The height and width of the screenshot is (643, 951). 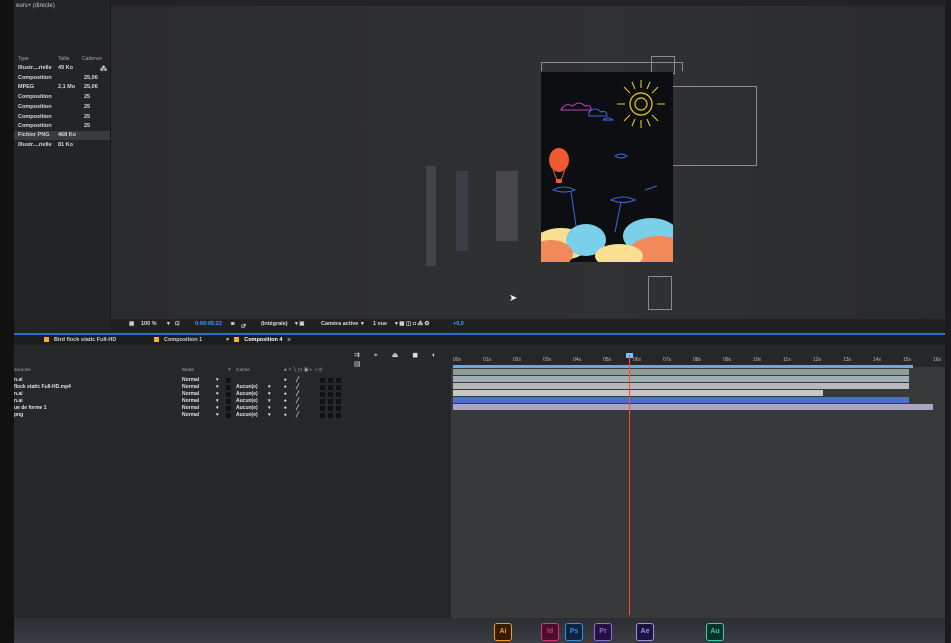 What do you see at coordinates (62, 87) in the screenshot?
I see `project-item: MPEG 2,1 Mo 25,06` at bounding box center [62, 87].